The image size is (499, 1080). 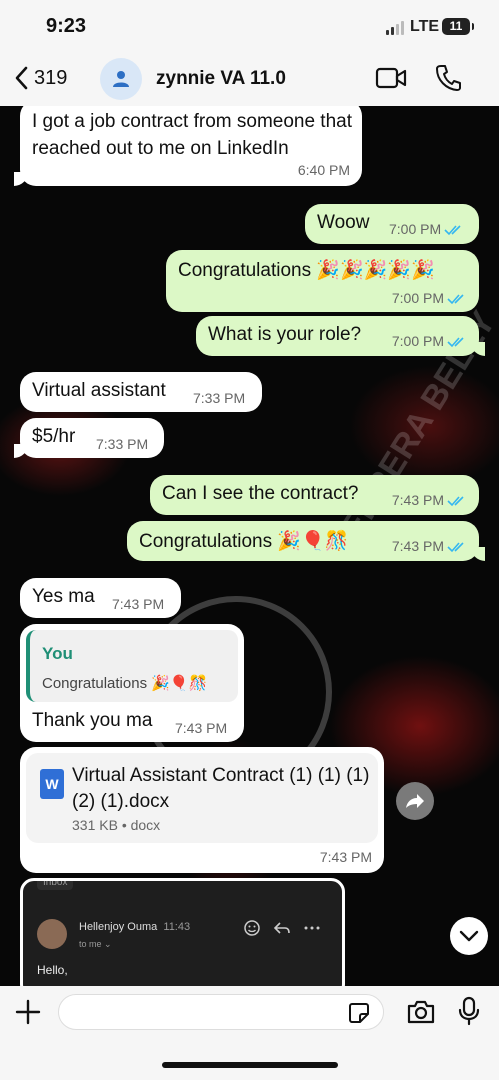 I want to click on message-bubble-incoming: Yes ma 7:43 PM, so click(x=100, y=598).